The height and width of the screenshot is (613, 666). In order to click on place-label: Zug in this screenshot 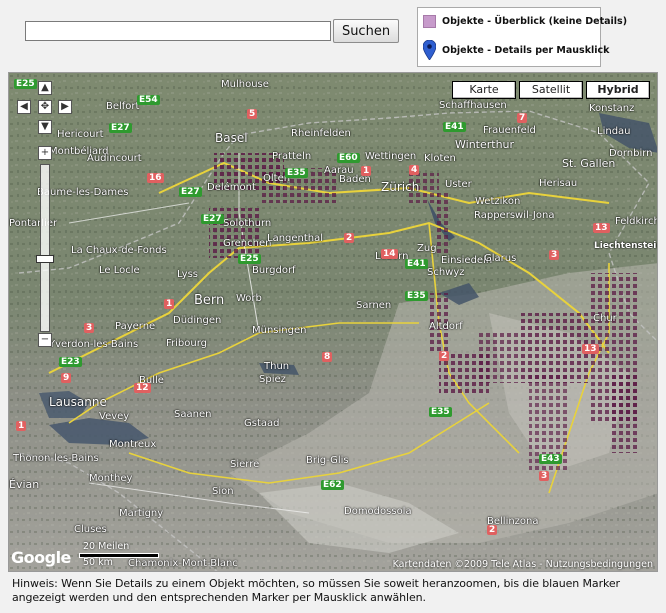, I will do `click(427, 248)`.